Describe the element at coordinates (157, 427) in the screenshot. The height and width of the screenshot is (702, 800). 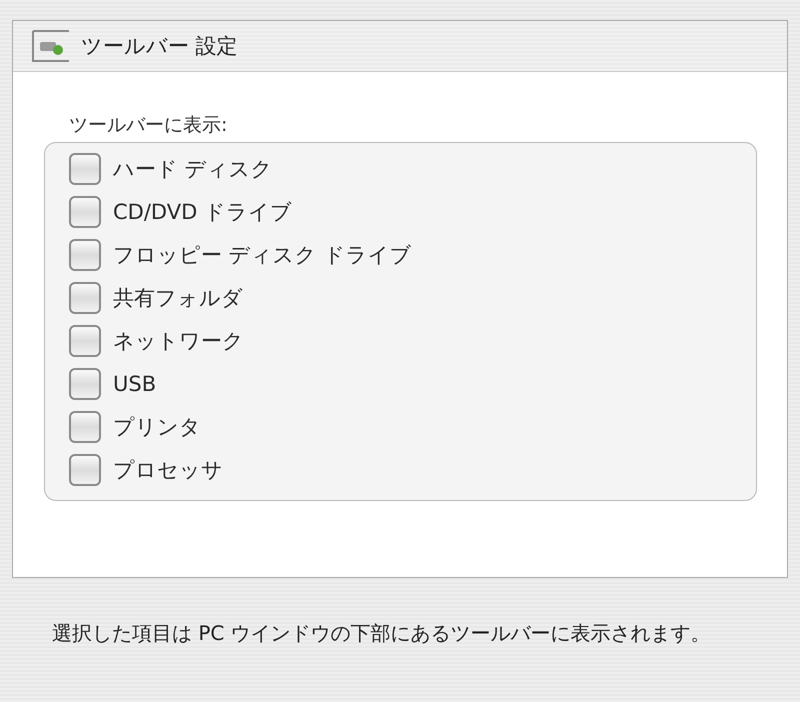
I see `checkbox-label: プリンタ` at that location.